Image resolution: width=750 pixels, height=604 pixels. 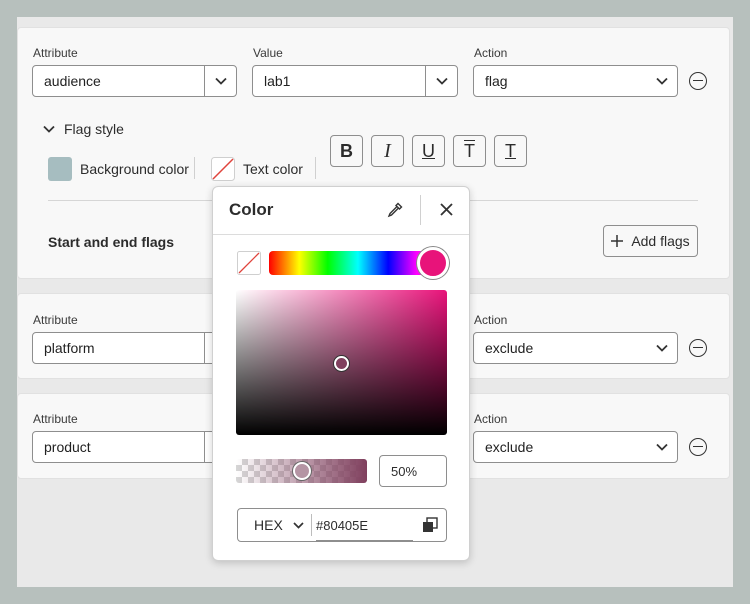 I want to click on value-combobox: lab1, so click(x=355, y=81).